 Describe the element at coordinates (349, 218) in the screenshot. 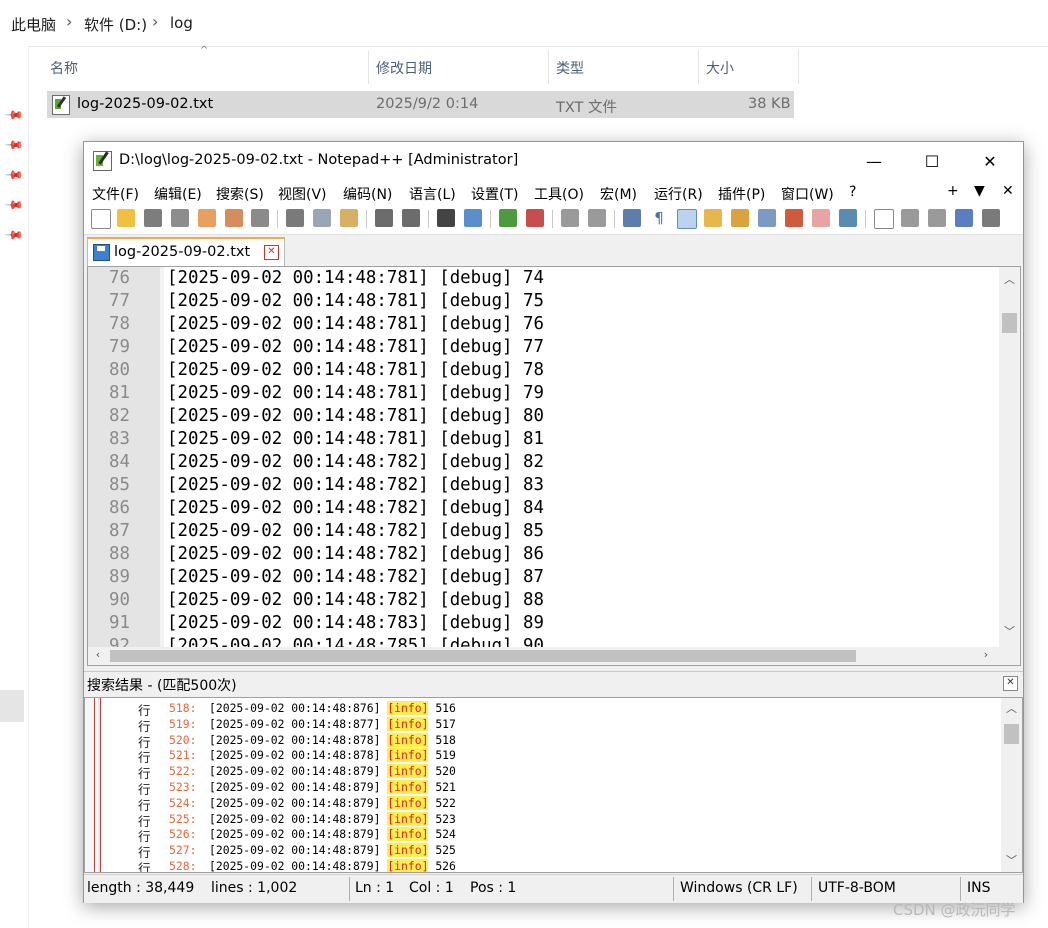

I see `paste-icon` at that location.